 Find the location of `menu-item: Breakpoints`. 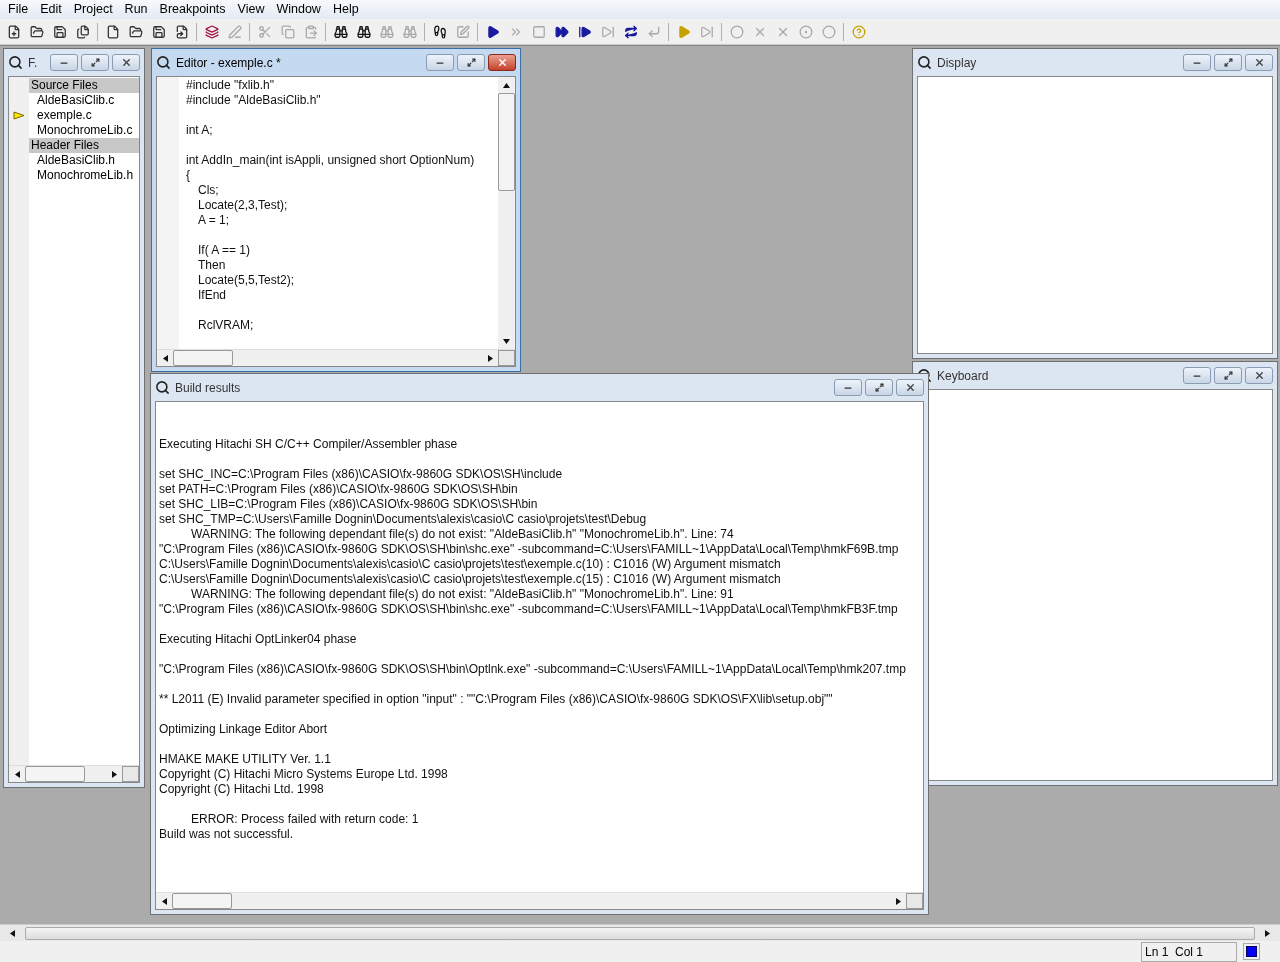

menu-item: Breakpoints is located at coordinates (192, 9).